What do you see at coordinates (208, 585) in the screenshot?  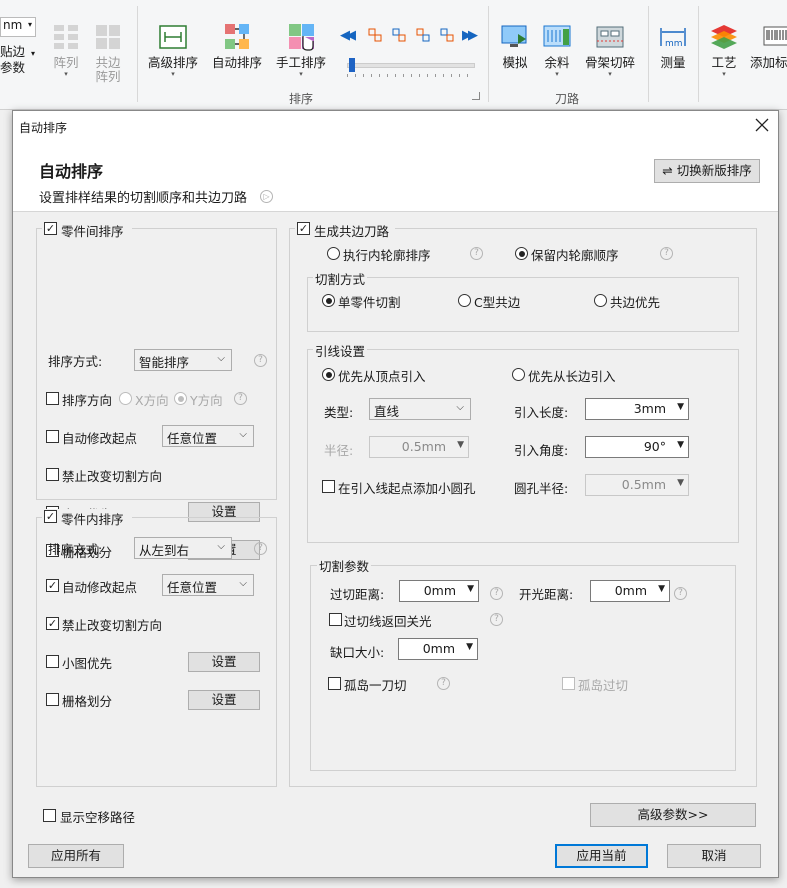 I see `intra-auto-start-select: 任意位置 ⌵` at bounding box center [208, 585].